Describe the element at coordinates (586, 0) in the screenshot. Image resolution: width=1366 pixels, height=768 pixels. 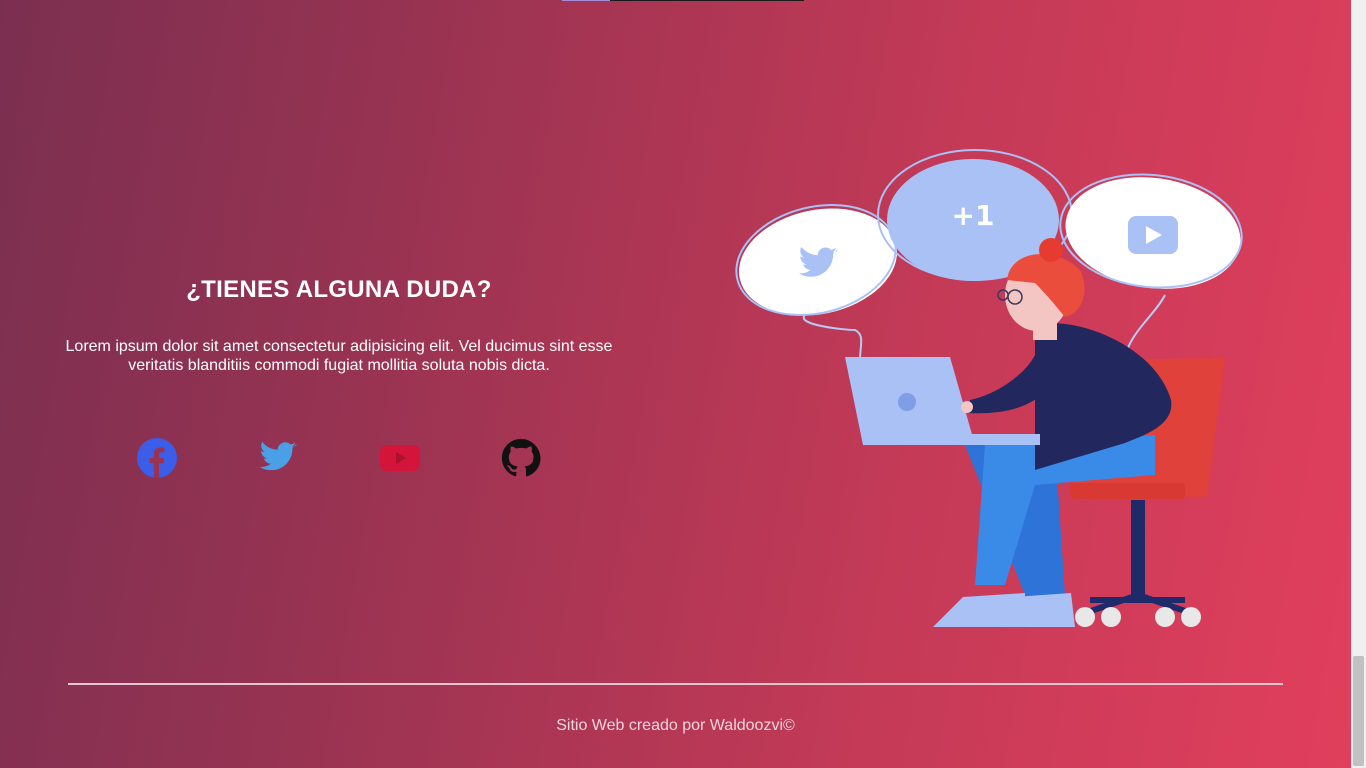
I see `top-divider-accent` at that location.